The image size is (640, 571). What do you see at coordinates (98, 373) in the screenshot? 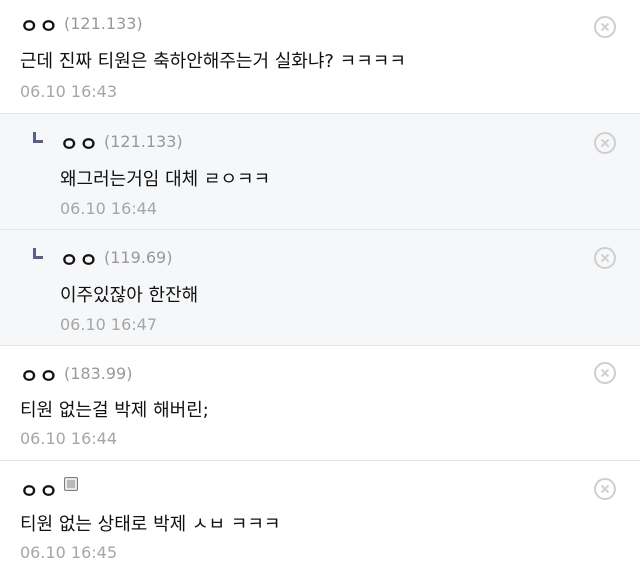
I see `comment-ip: (183.99)` at bounding box center [98, 373].